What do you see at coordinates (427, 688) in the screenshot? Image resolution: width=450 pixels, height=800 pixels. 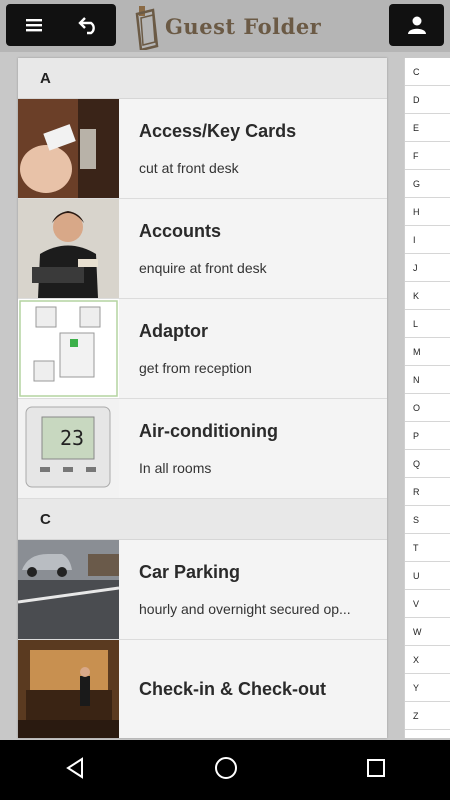 I see `index-letter-y: Y` at bounding box center [427, 688].